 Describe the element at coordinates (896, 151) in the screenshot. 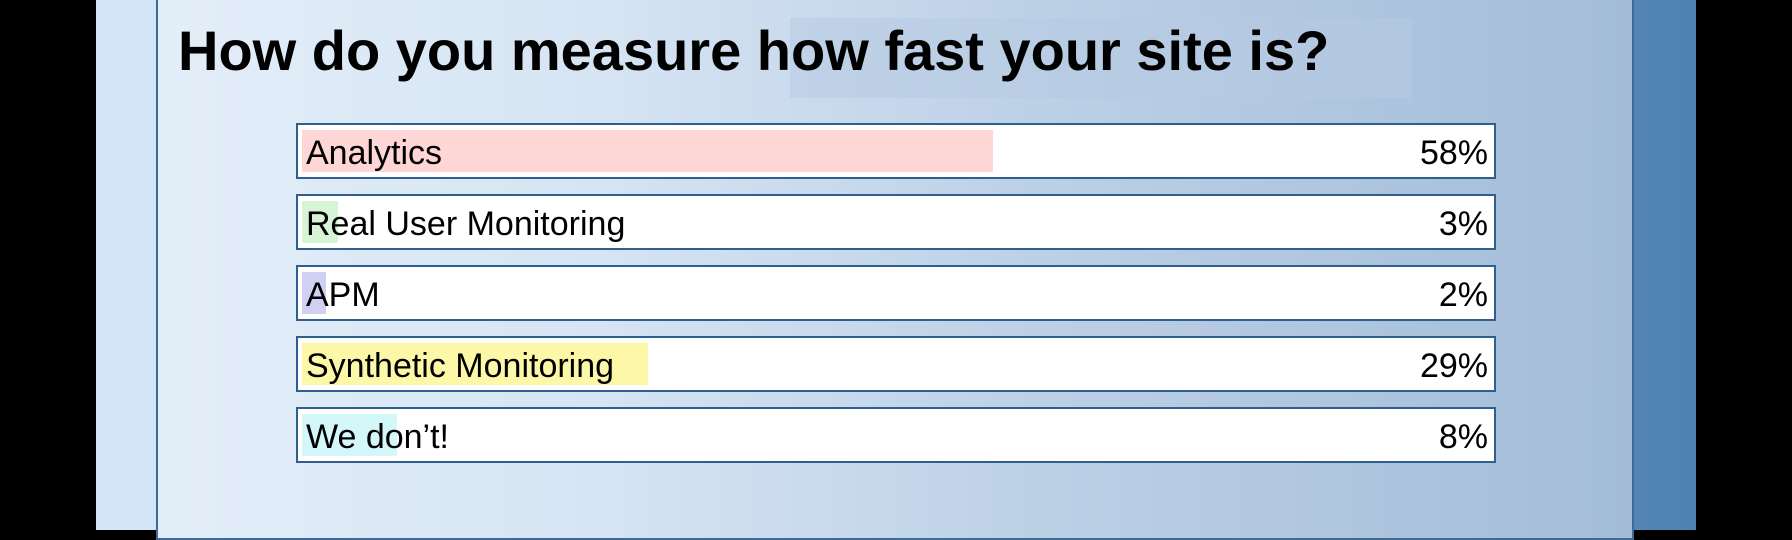

I see `bar-row: Analytics 58%` at that location.